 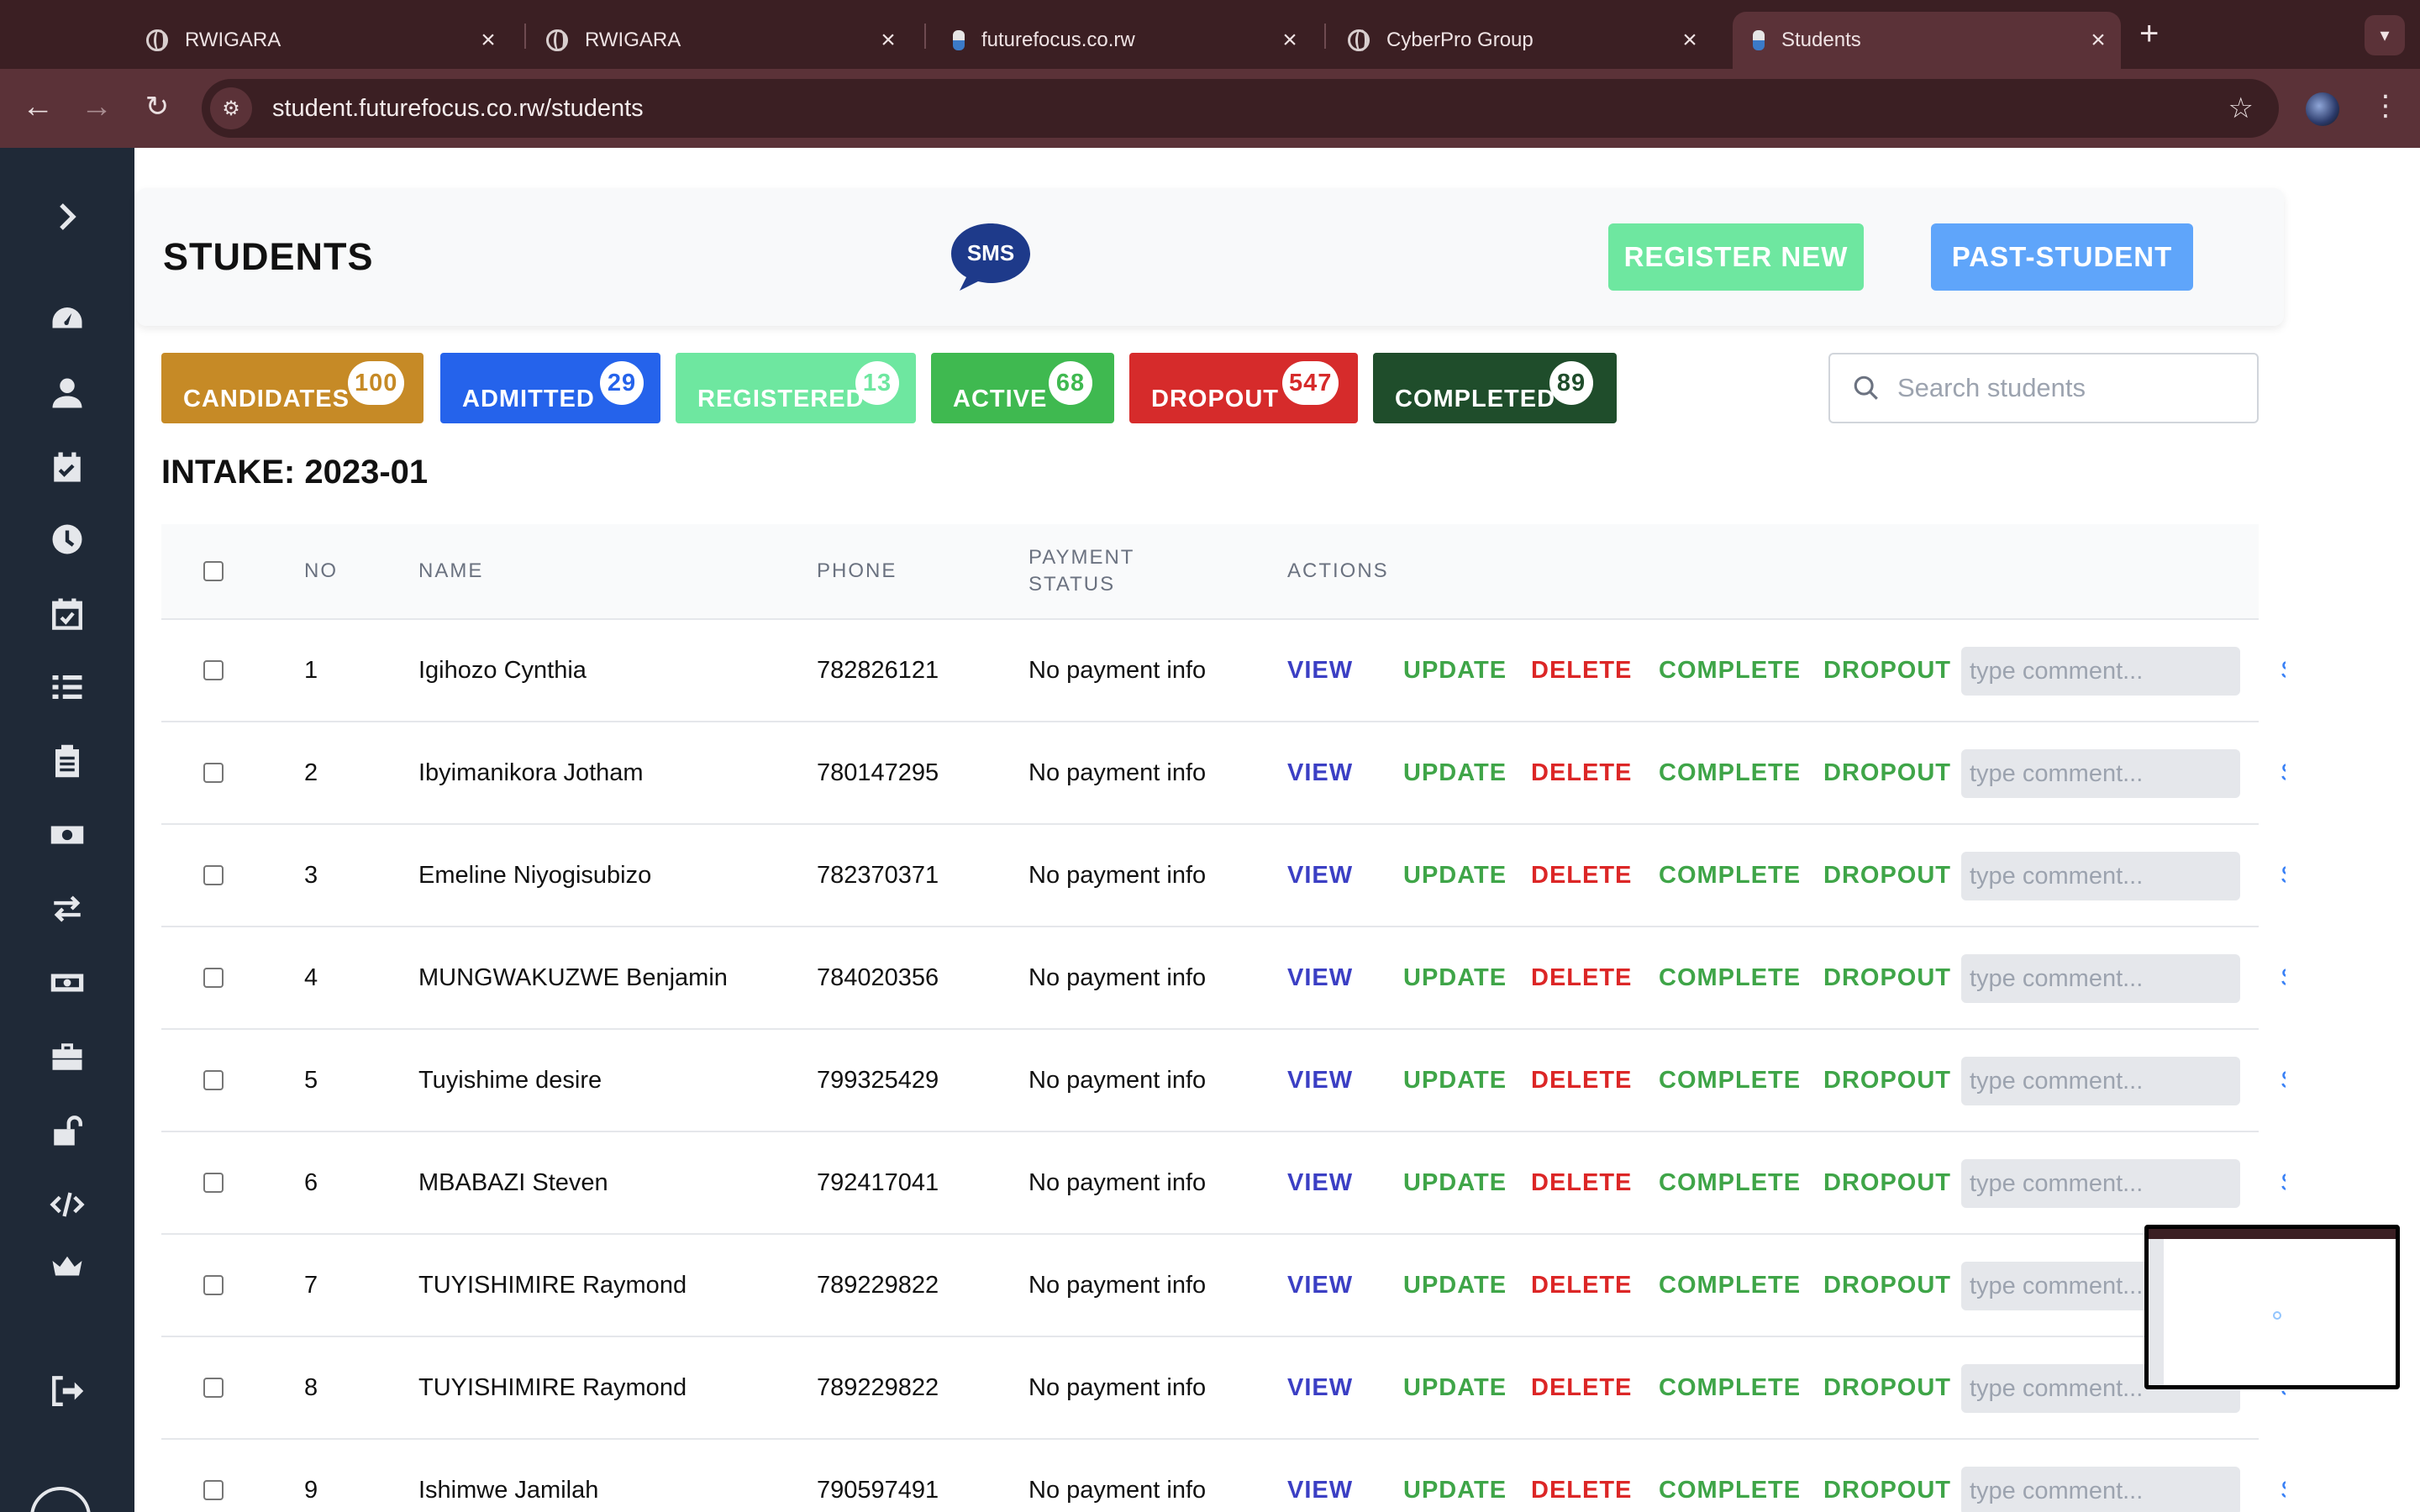 What do you see at coordinates (1022, 388) in the screenshot?
I see `filter-active: ACTIVE 68` at bounding box center [1022, 388].